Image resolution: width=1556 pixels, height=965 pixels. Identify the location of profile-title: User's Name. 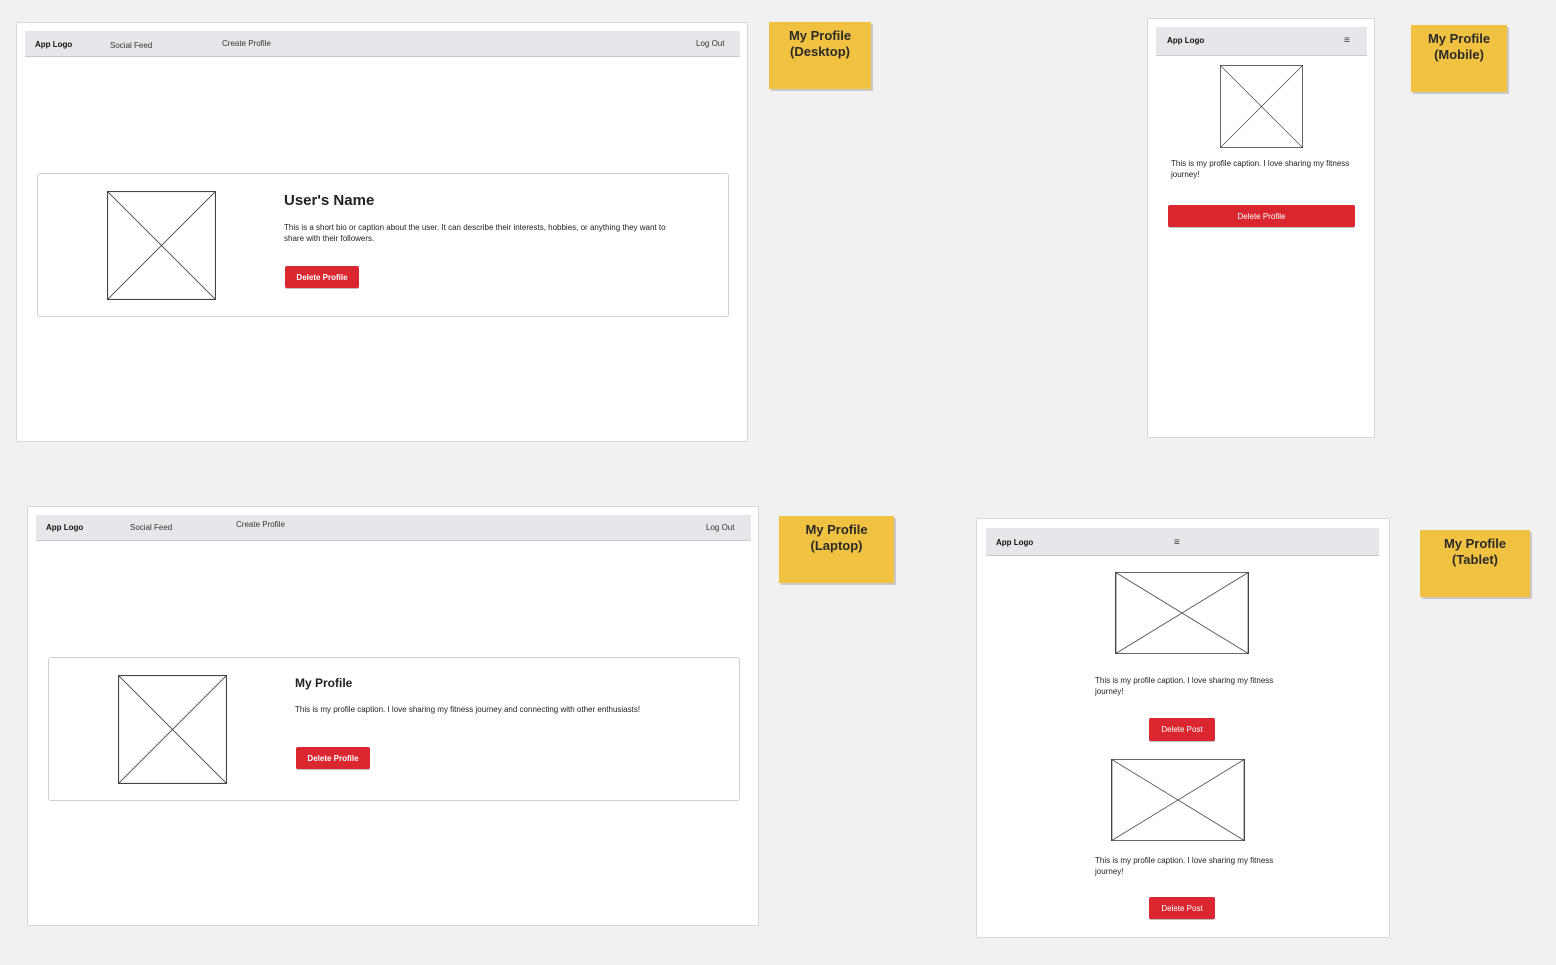
(329, 200).